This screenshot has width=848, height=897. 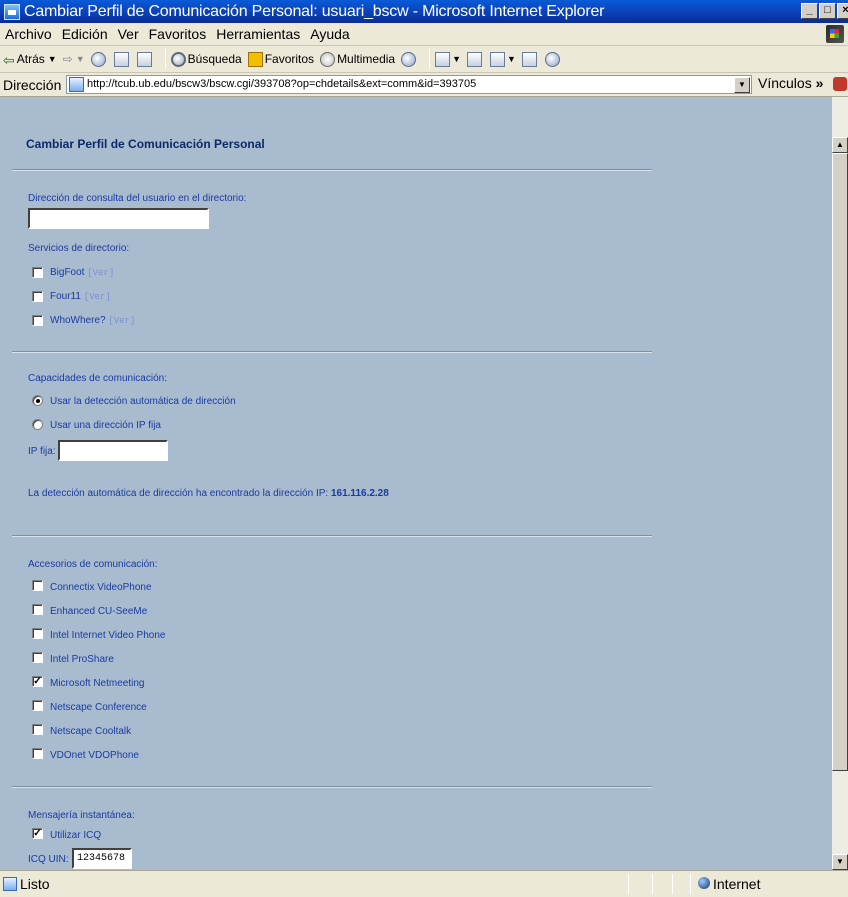 I want to click on auto-detect-radio, so click(x=37, y=400).